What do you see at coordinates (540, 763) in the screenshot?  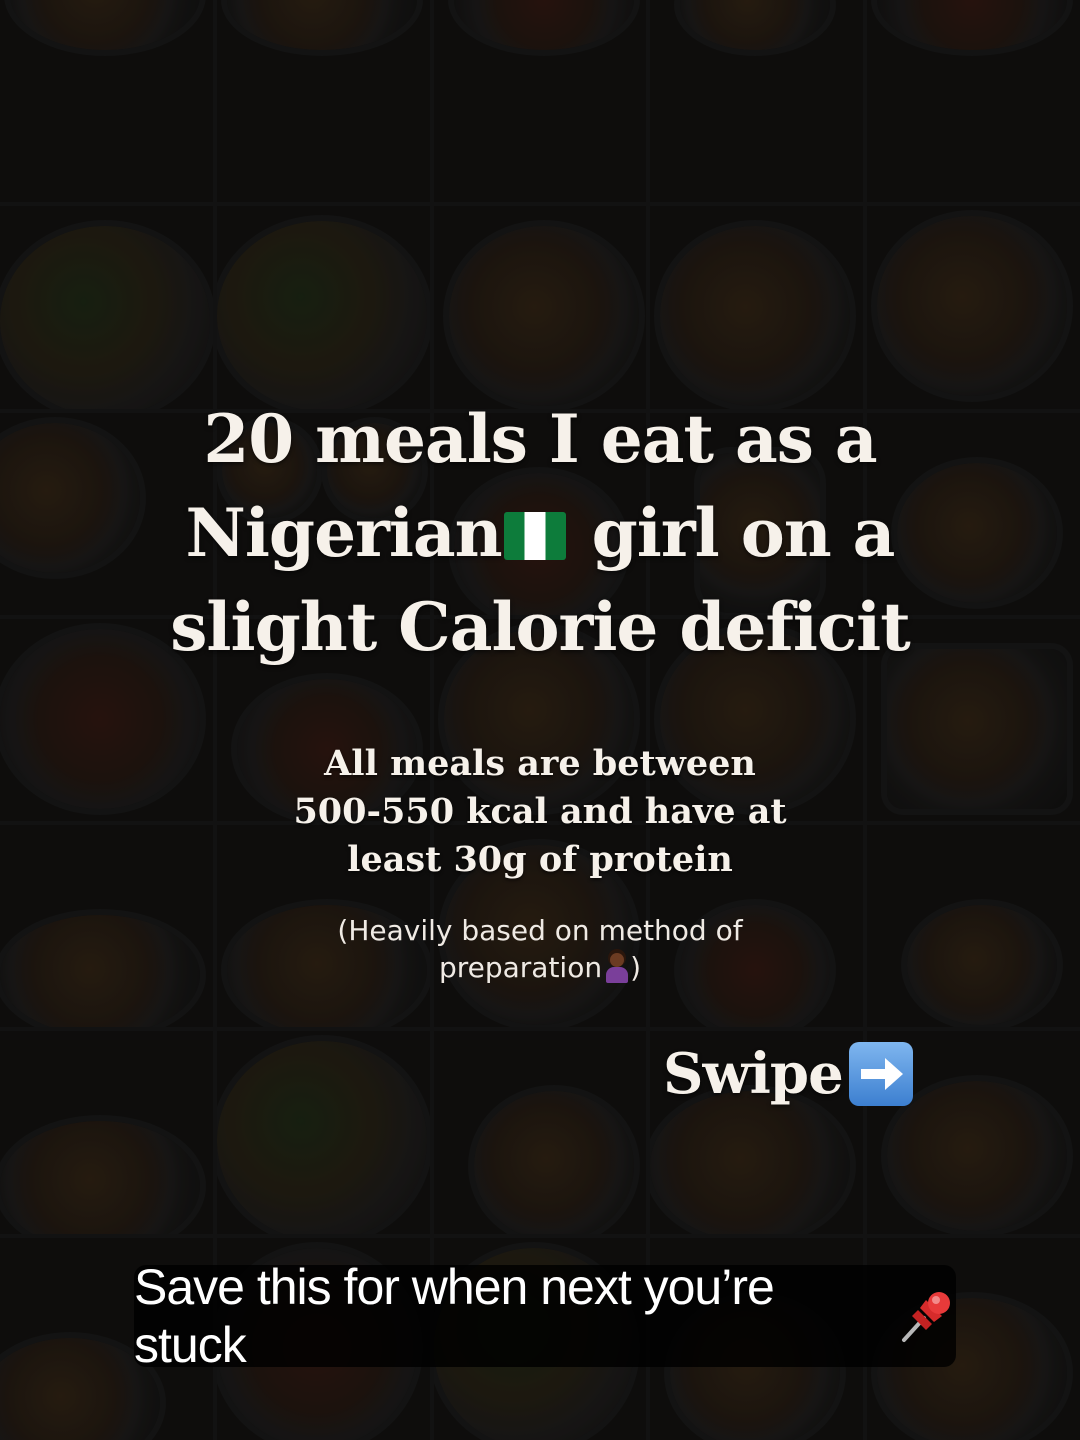 I see `meal-criteria-line-1: All meals are between` at bounding box center [540, 763].